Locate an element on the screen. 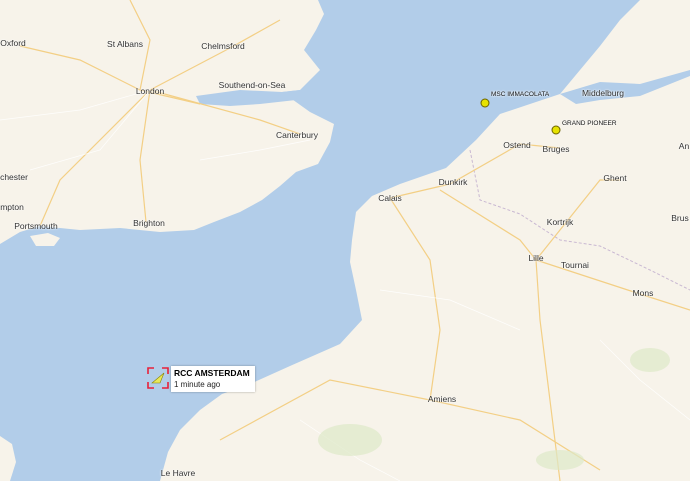  vessel-label-grand-pioneer: GRAND PIONEER is located at coordinates (589, 123).